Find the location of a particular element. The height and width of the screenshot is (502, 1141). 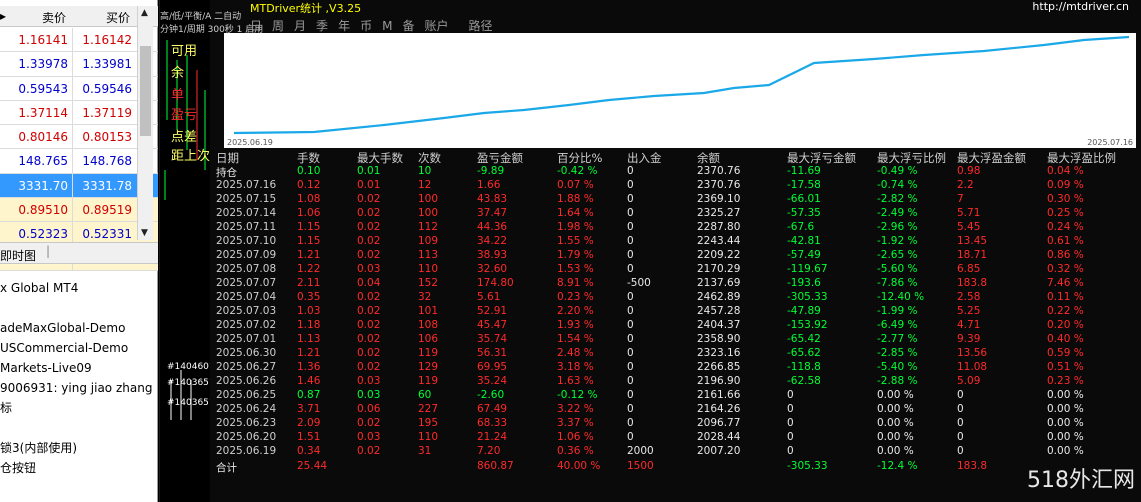

table-cell: 106 is located at coordinates (428, 339).